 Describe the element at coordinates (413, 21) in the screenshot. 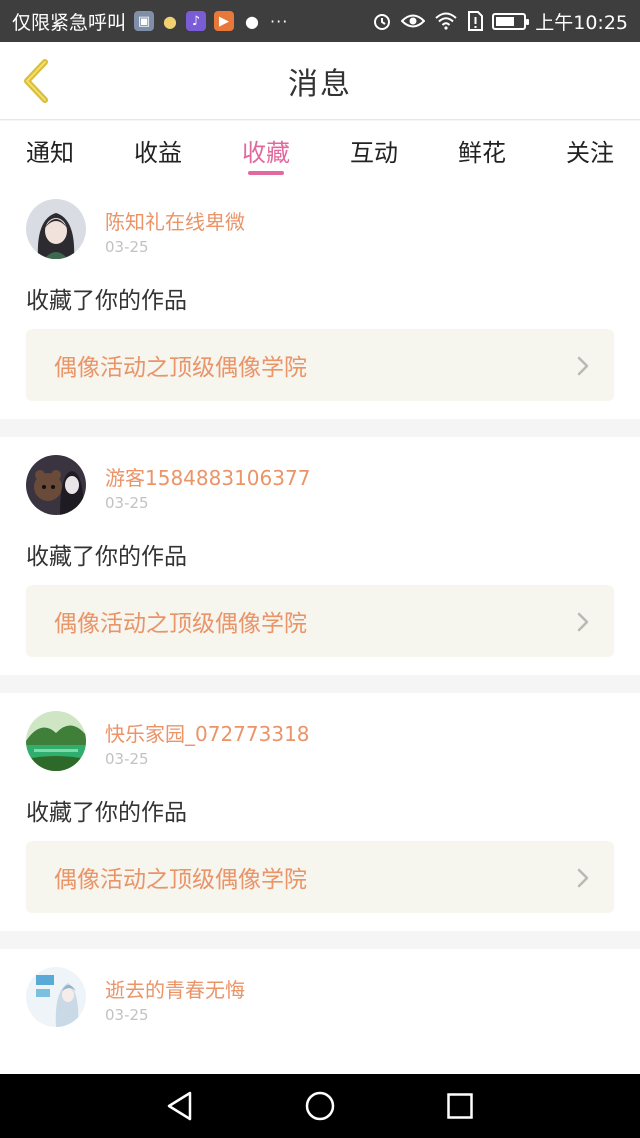

I see `eye-icon` at that location.